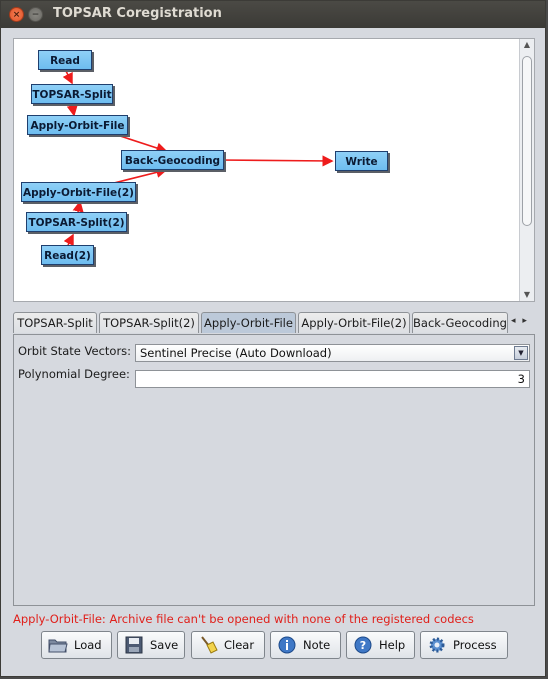 Image resolution: width=548 pixels, height=679 pixels. I want to click on orbit-state-vectors-label: Orbit State Vectors:, so click(75, 351).